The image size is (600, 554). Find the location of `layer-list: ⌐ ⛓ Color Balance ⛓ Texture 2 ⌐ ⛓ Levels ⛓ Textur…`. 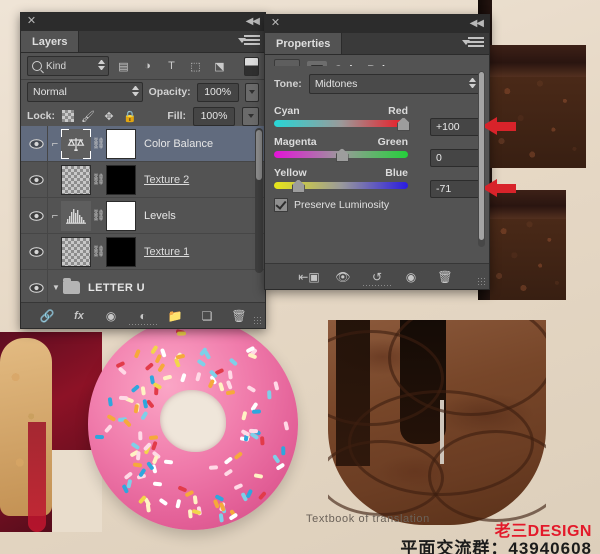

layer-list: ⌐ ⛓ Color Balance ⛓ Texture 2 ⌐ ⛓ Levels ⛓ Textur… is located at coordinates (143, 214).